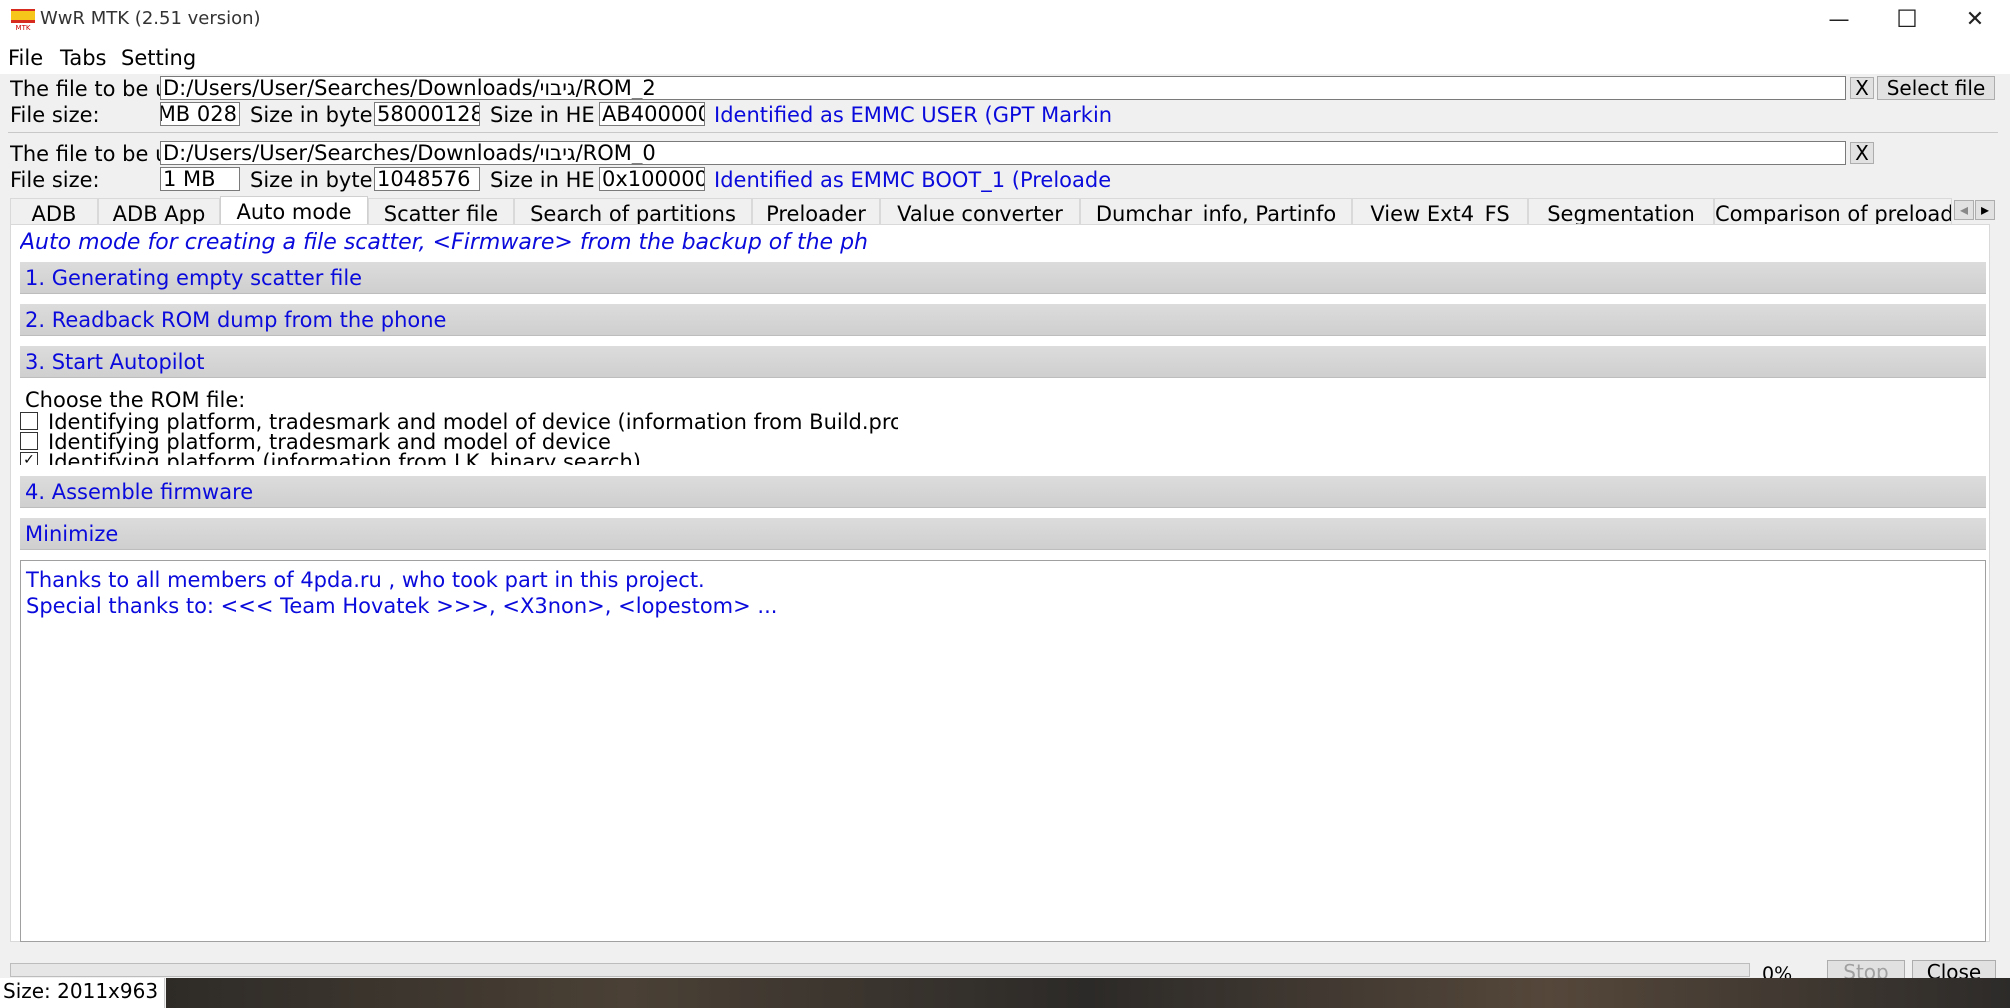 The width and height of the screenshot is (2010, 1008). I want to click on section-start-autopilot: 3. Start Autopilot, so click(1003, 362).